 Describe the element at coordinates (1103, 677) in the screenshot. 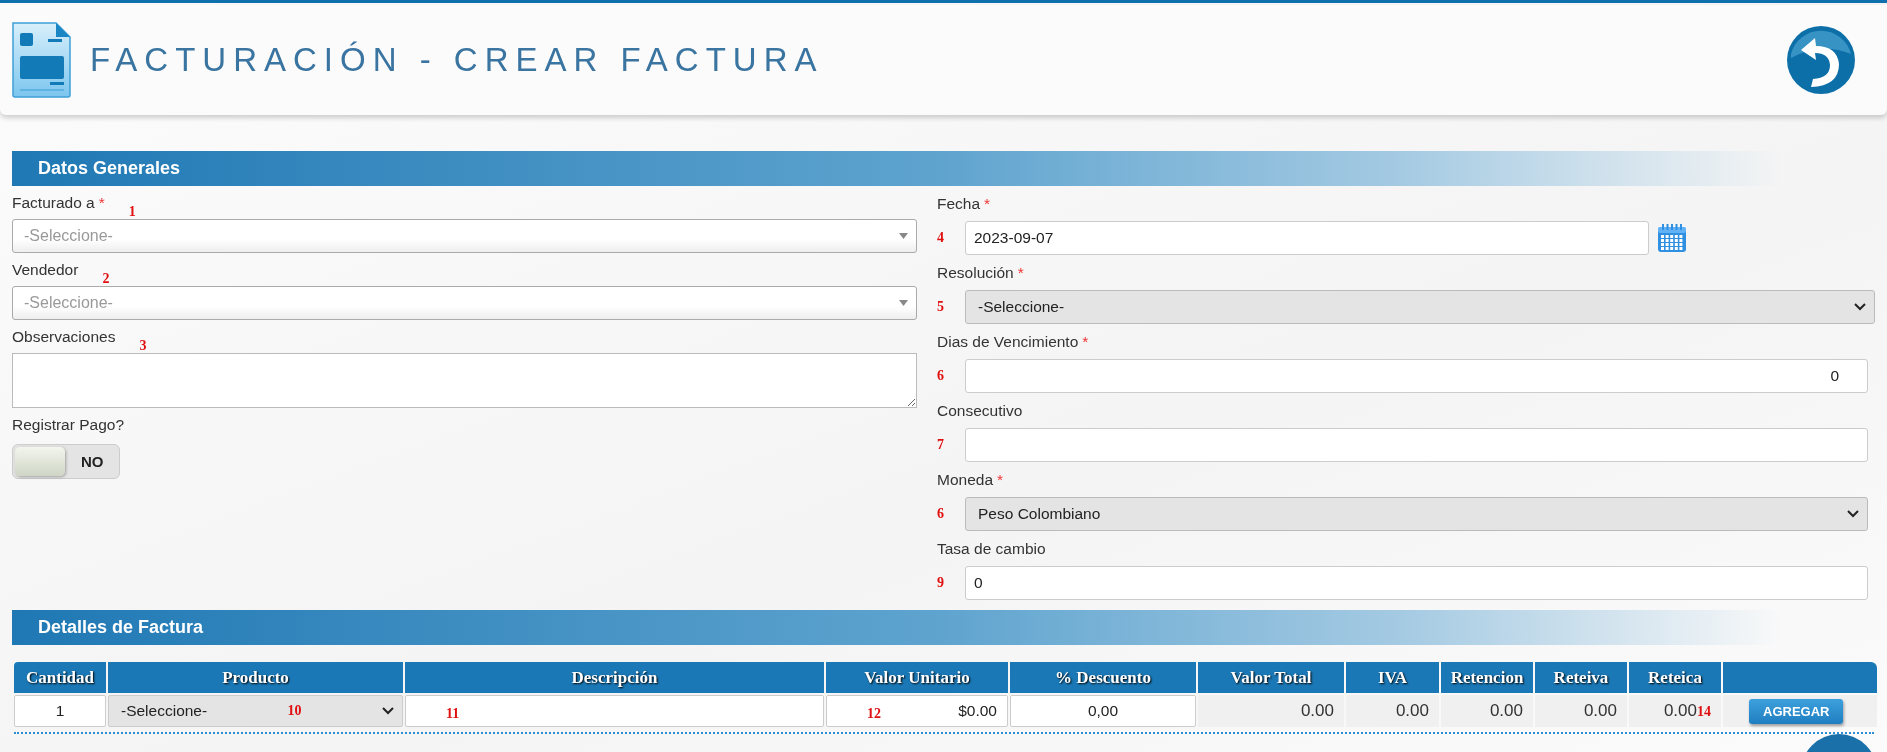

I see `column-header: % Descuento` at that location.